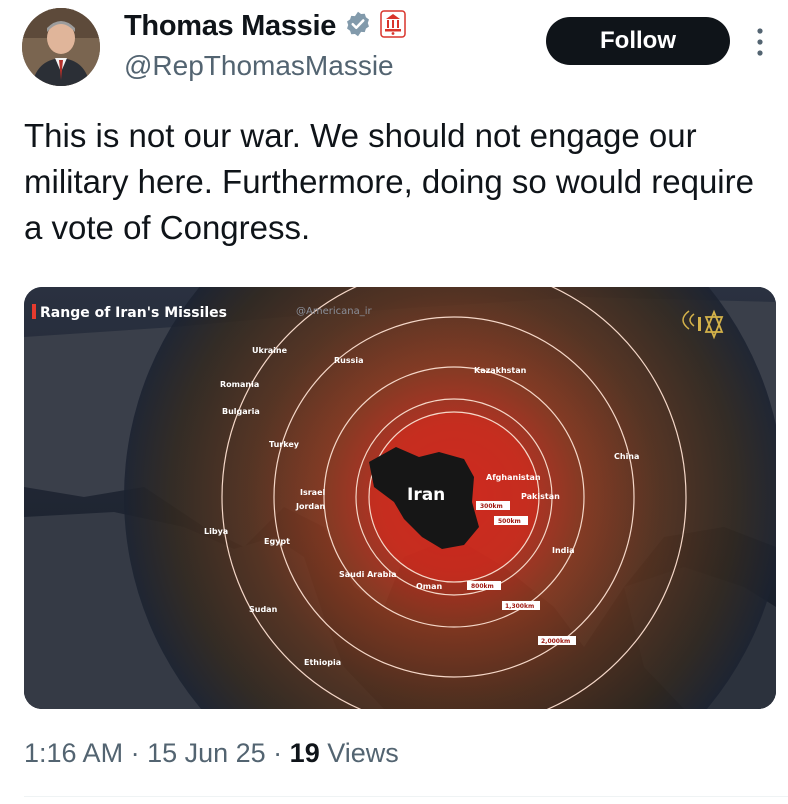  What do you see at coordinates (284, 444) in the screenshot?
I see `map-country-label: Turkey` at bounding box center [284, 444].